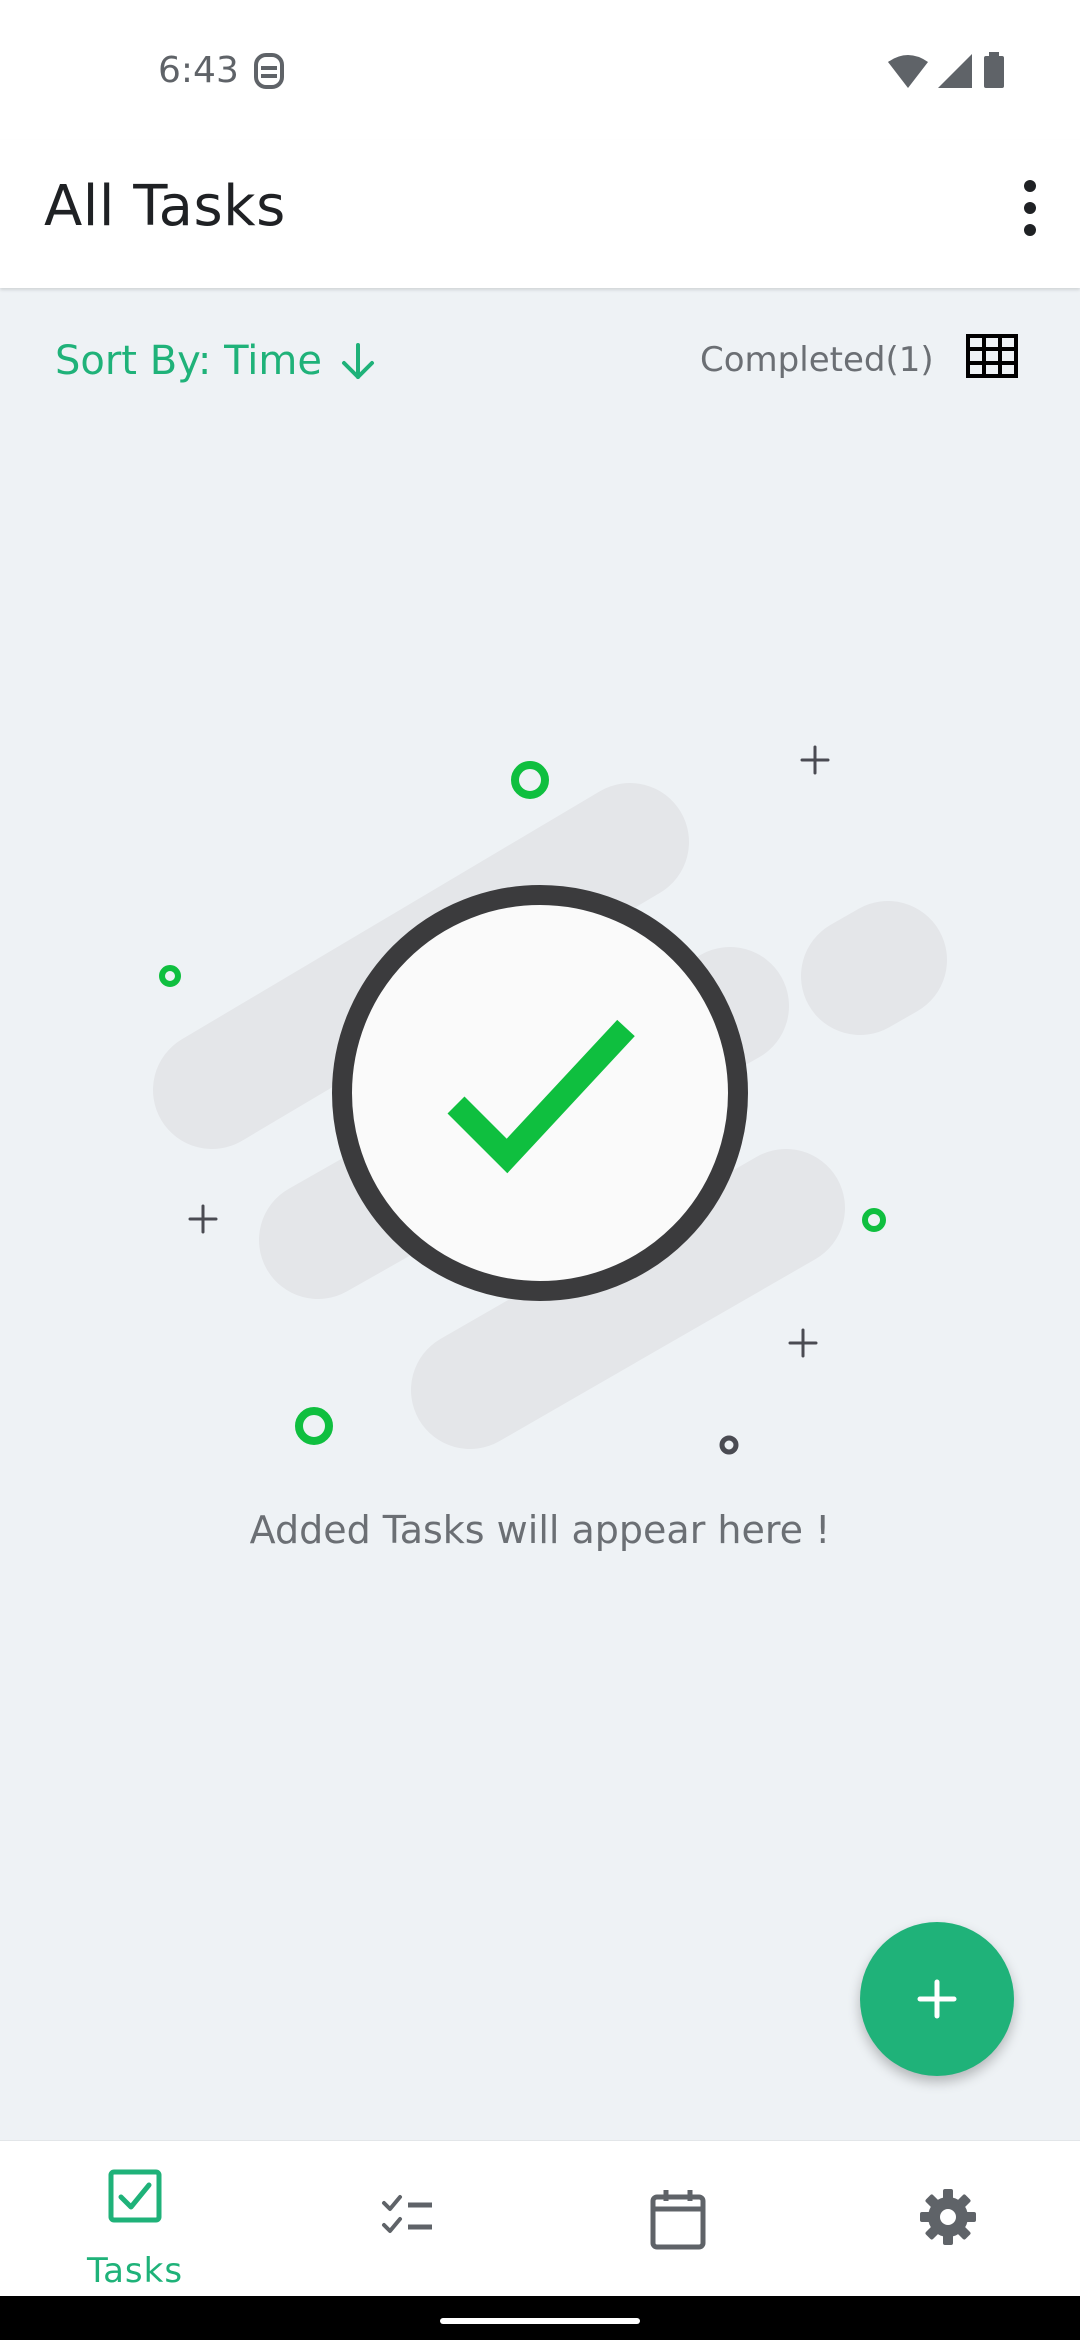 The width and height of the screenshot is (1080, 2340). What do you see at coordinates (198, 70) in the screenshot?
I see `status-time: 6:43` at bounding box center [198, 70].